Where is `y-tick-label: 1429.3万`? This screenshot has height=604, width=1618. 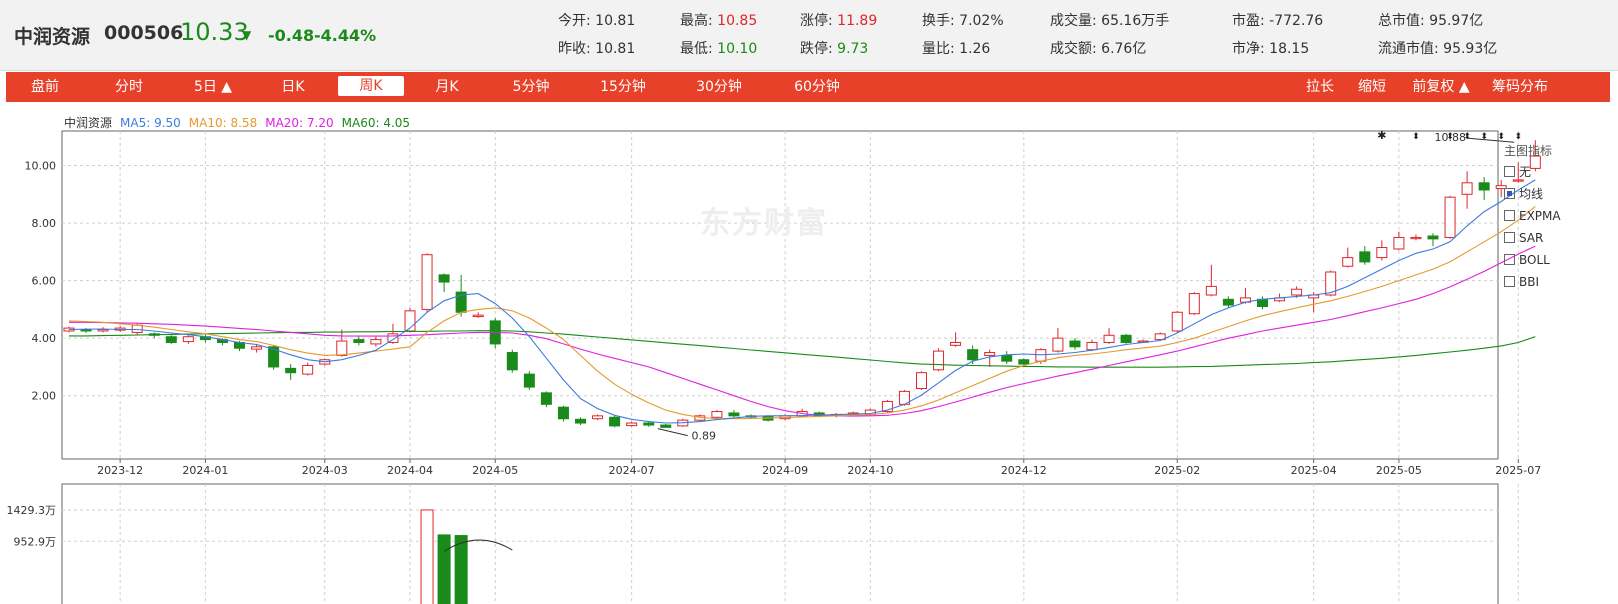
y-tick-label: 1429.3万 is located at coordinates (32, 510).